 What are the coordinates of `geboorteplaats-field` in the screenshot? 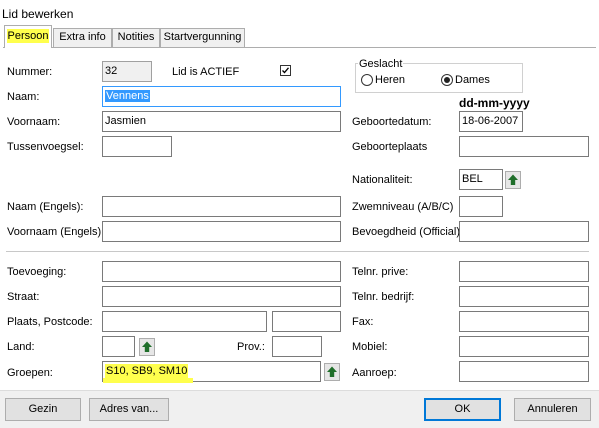 It's located at (524, 146).